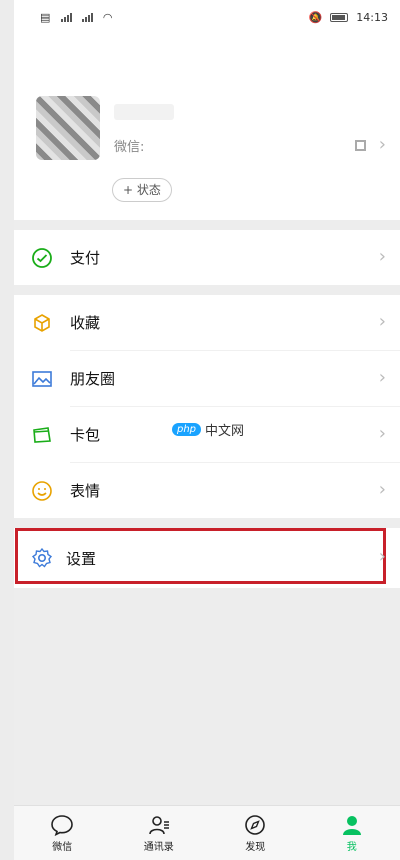  I want to click on payment-icon, so click(42, 258).